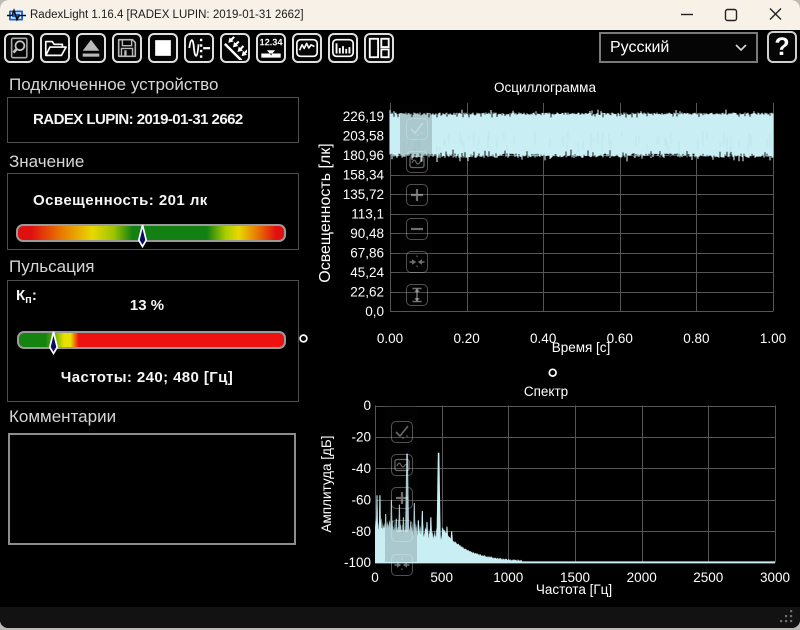  What do you see at coordinates (466, 338) in the screenshot?
I see `svg-text: 0.20` at bounding box center [466, 338].